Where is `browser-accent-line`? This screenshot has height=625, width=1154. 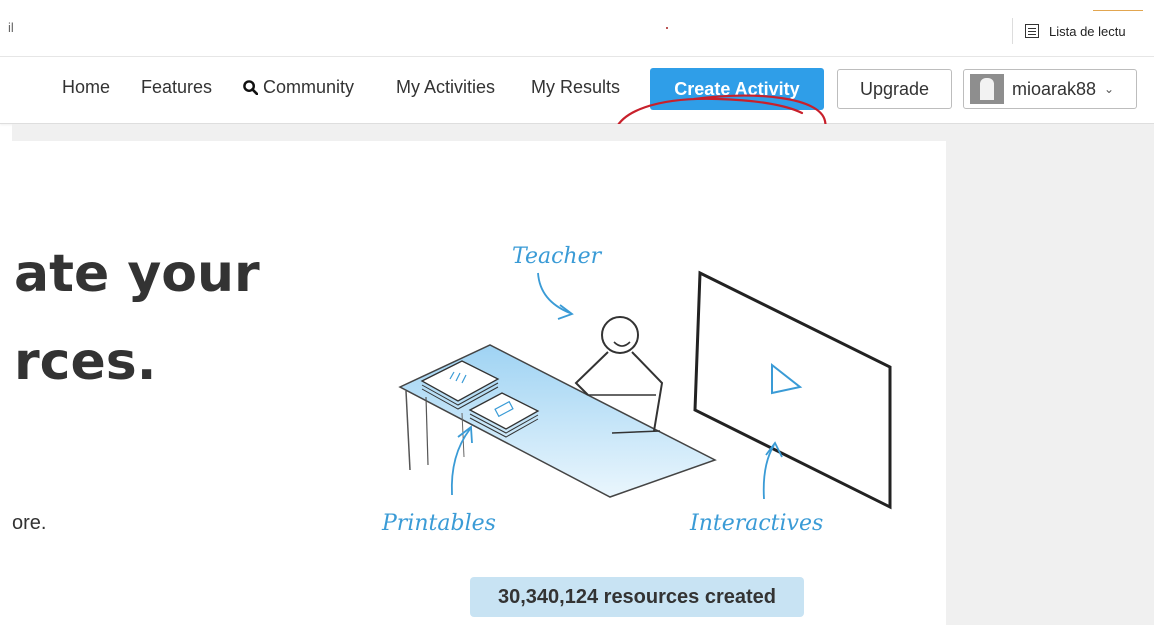
browser-accent-line is located at coordinates (1118, 10).